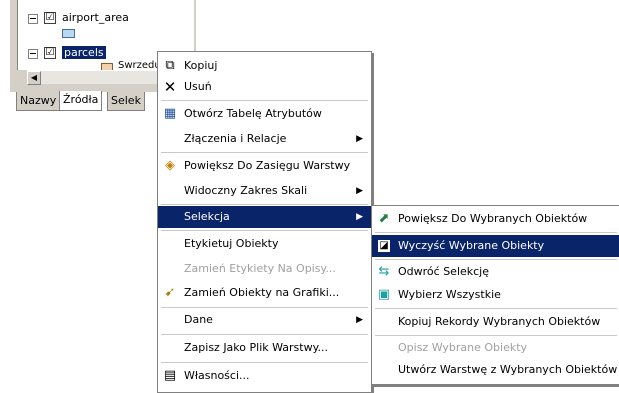 This screenshot has width=619, height=393. I want to click on convert-graphics-icon: ➹, so click(170, 292).